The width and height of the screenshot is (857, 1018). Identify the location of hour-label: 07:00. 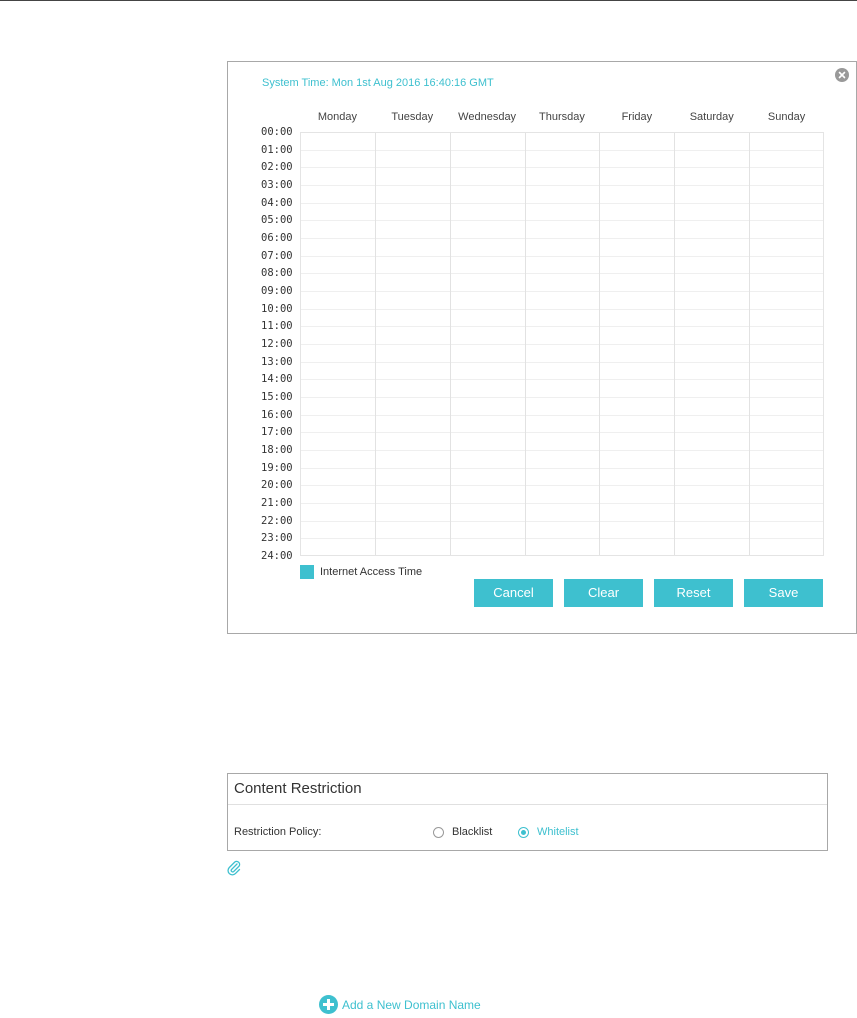
(277, 255).